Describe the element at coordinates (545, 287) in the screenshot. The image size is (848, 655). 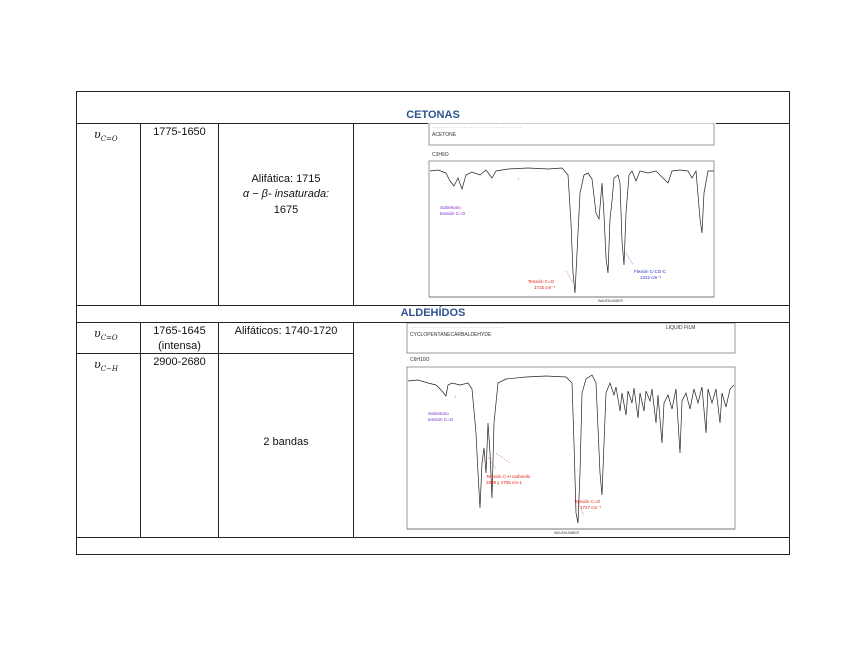
I see `annotation-co-stretch: 1715 cm⁻¹` at that location.